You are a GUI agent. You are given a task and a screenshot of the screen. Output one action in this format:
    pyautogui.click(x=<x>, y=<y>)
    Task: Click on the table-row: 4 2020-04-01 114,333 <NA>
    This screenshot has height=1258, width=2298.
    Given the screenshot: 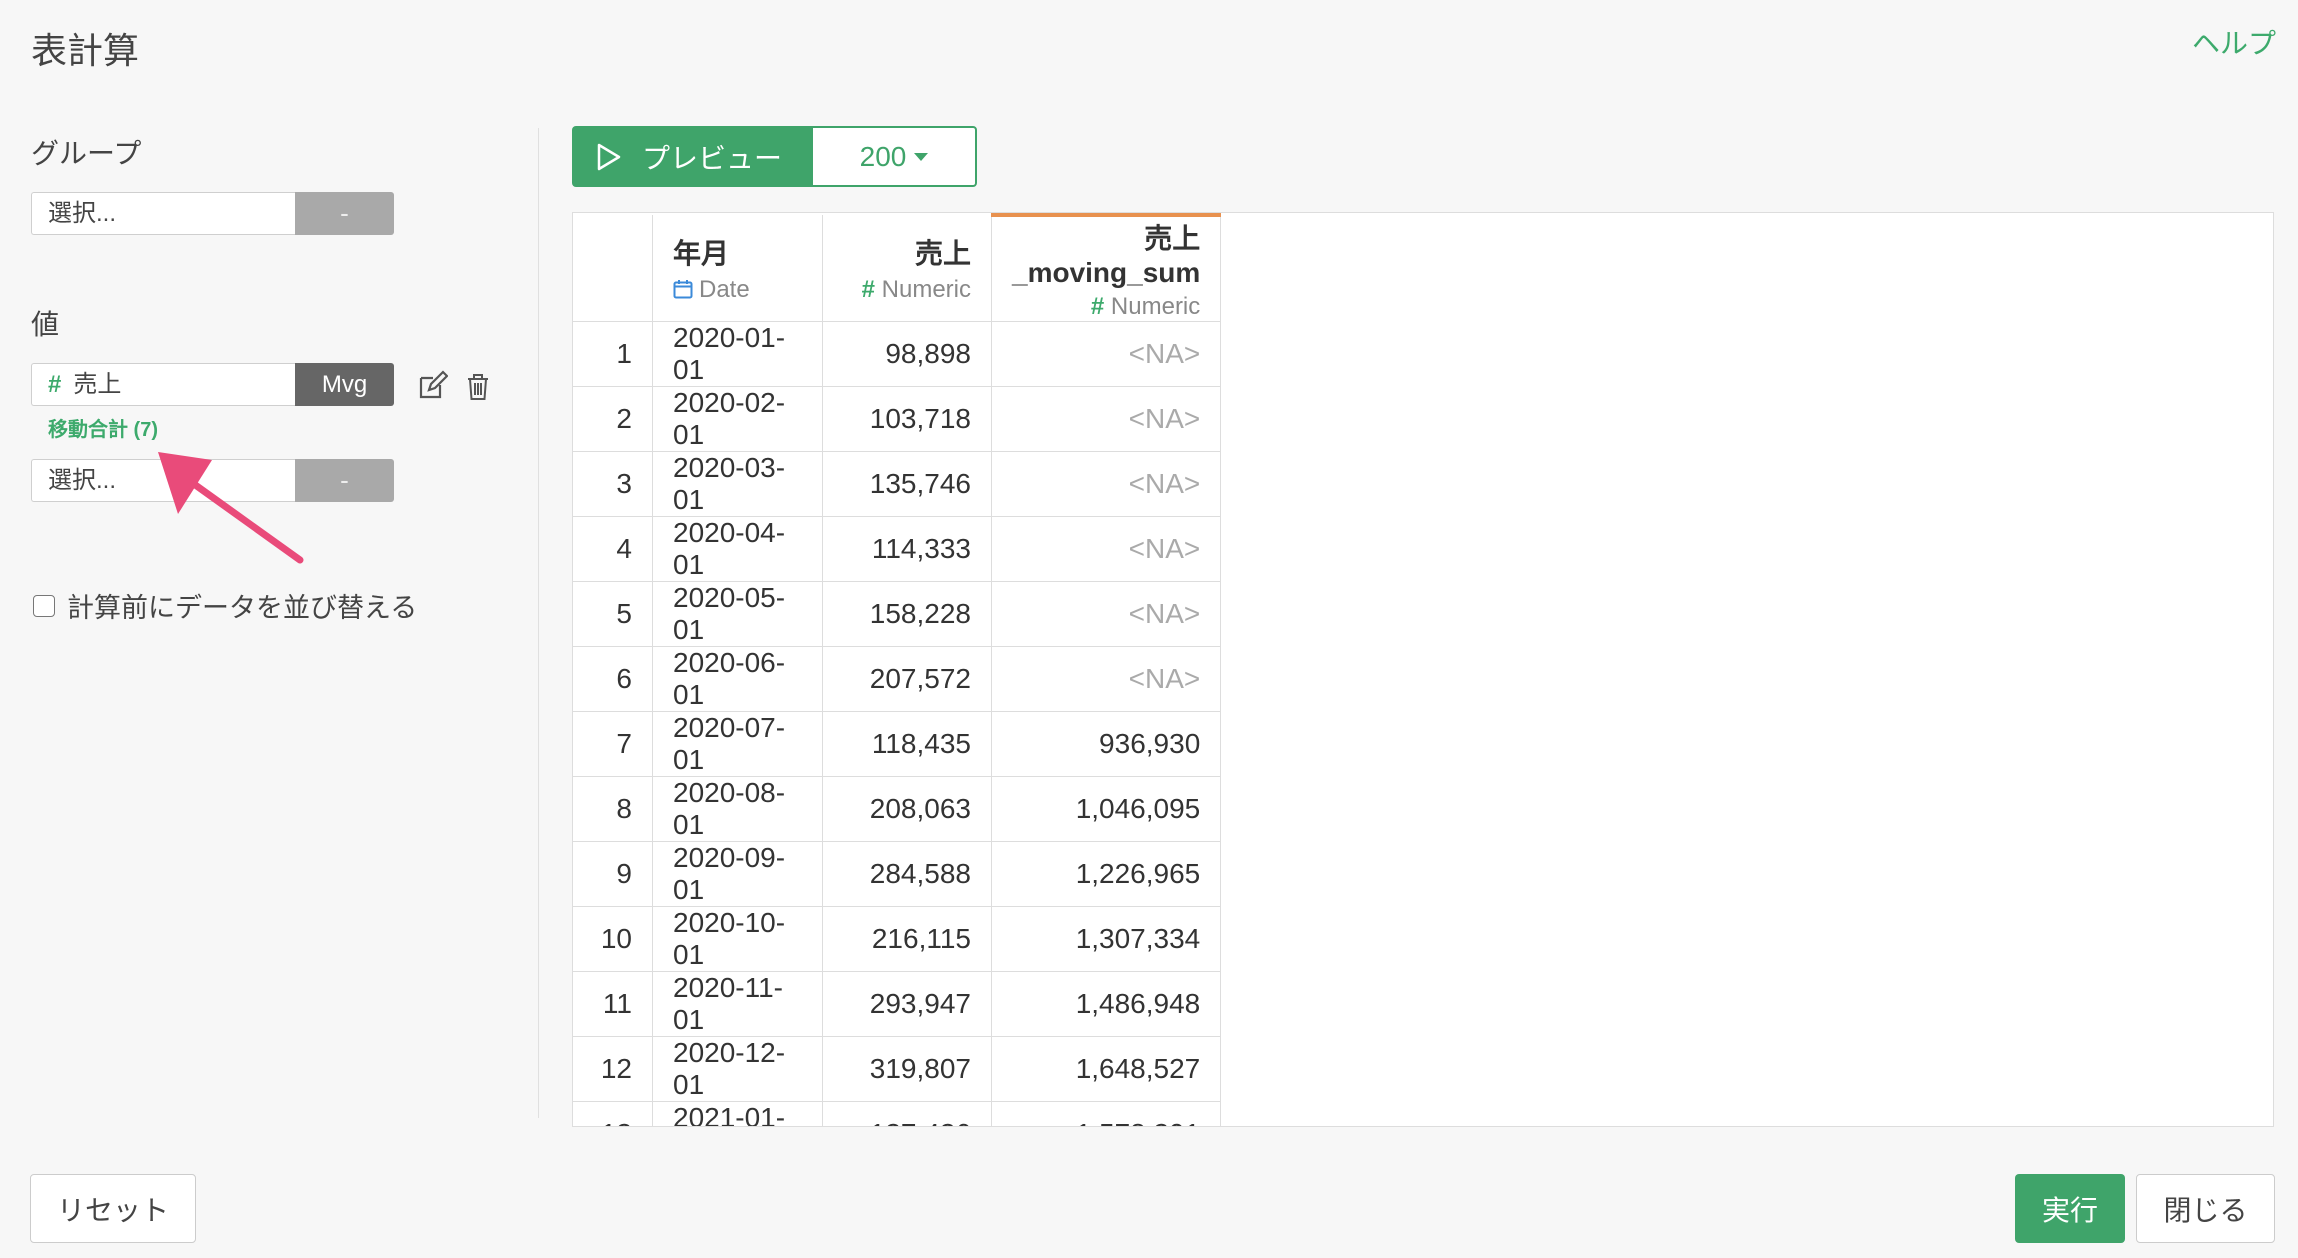 What is the action you would take?
    pyautogui.click(x=897, y=549)
    